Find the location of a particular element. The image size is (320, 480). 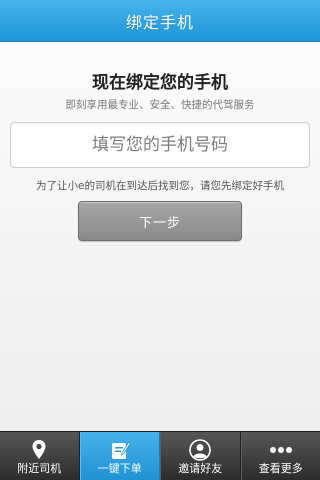

user-avatar-icon is located at coordinates (200, 450).